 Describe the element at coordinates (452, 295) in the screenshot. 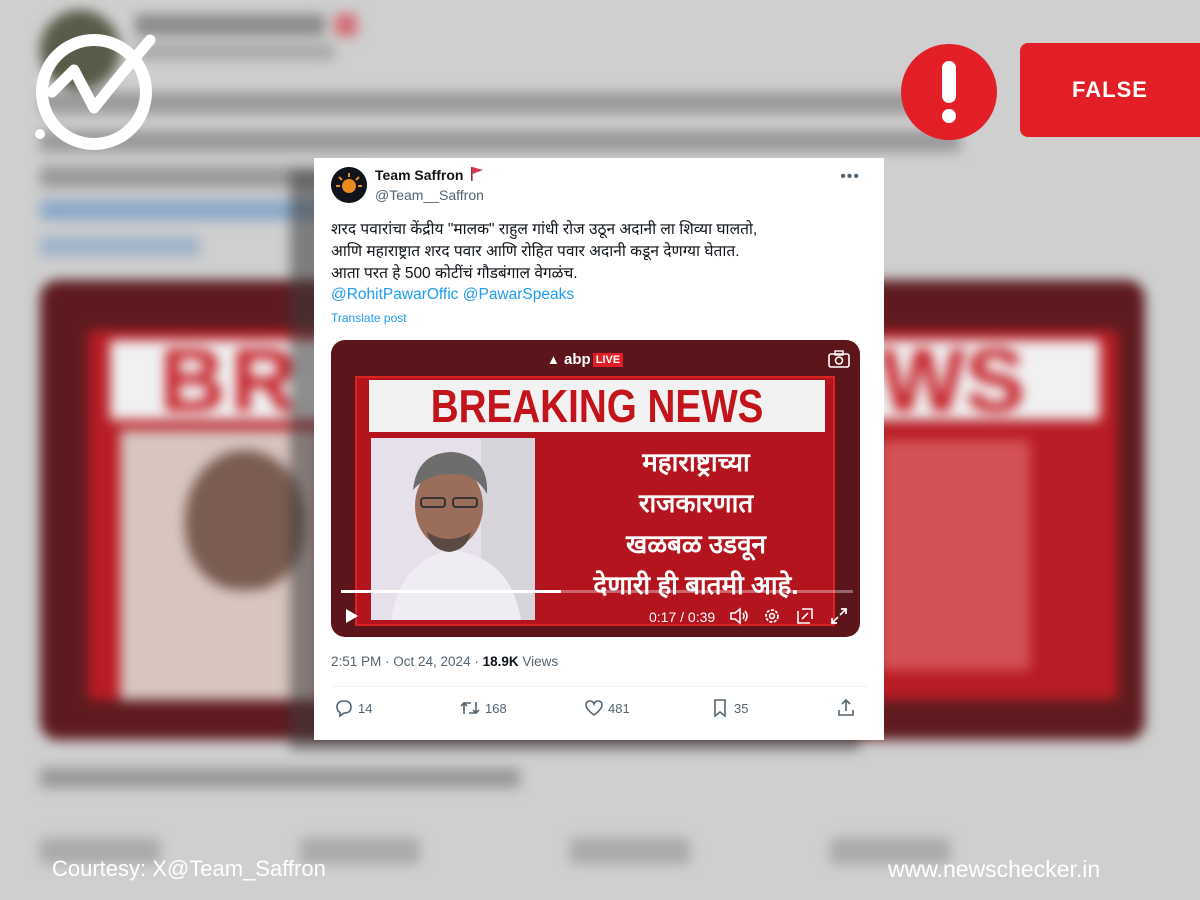

I see `mentions-link: @RohitPawarOffic @PawarSpeaks` at that location.